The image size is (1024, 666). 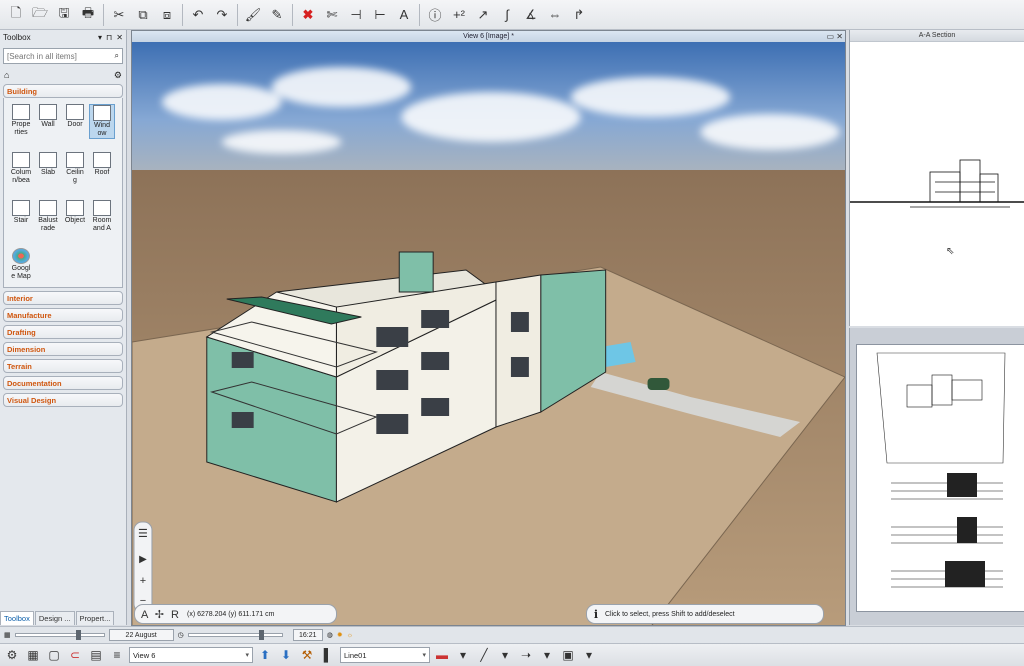 What do you see at coordinates (435, 15) in the screenshot?
I see `info-icon: ⓘ` at bounding box center [435, 15].